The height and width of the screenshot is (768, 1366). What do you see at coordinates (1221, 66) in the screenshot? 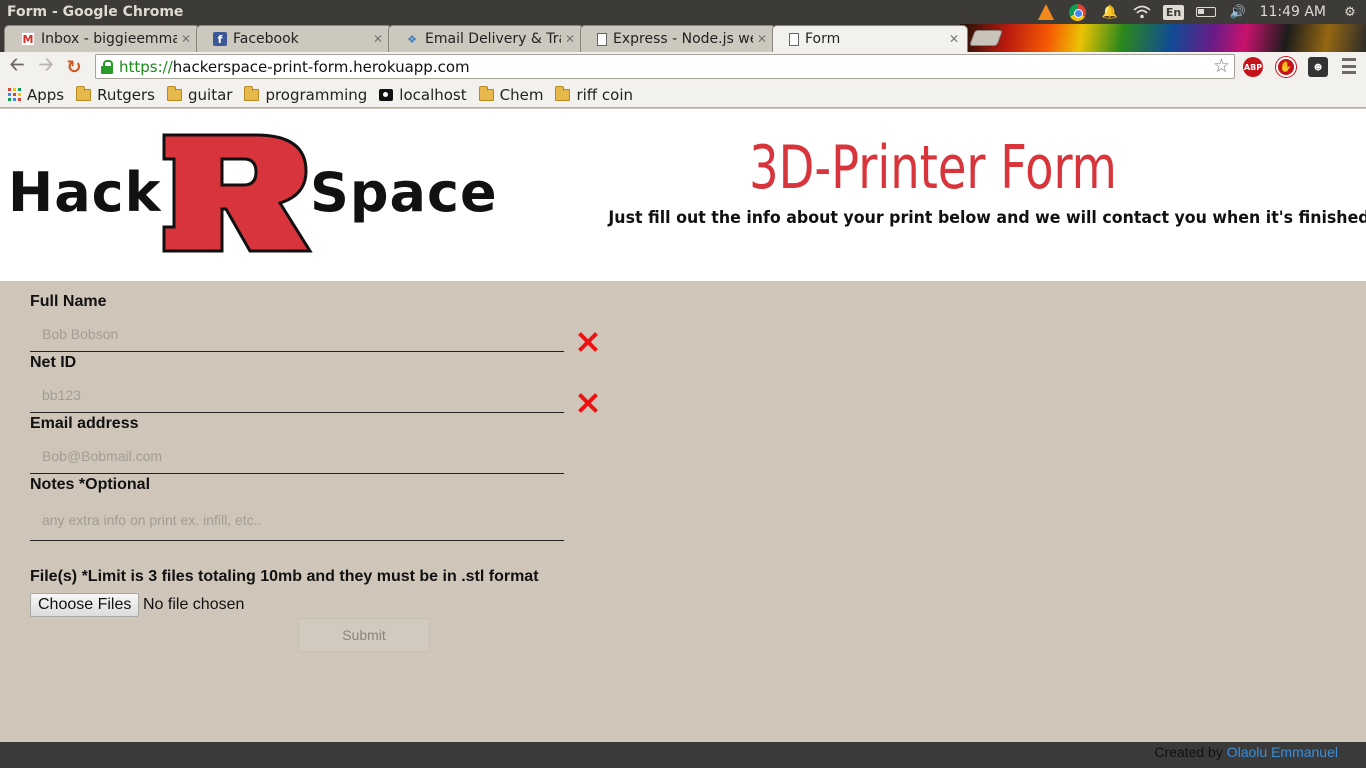
I see `bookmark-star-icon: ☆` at bounding box center [1221, 66].